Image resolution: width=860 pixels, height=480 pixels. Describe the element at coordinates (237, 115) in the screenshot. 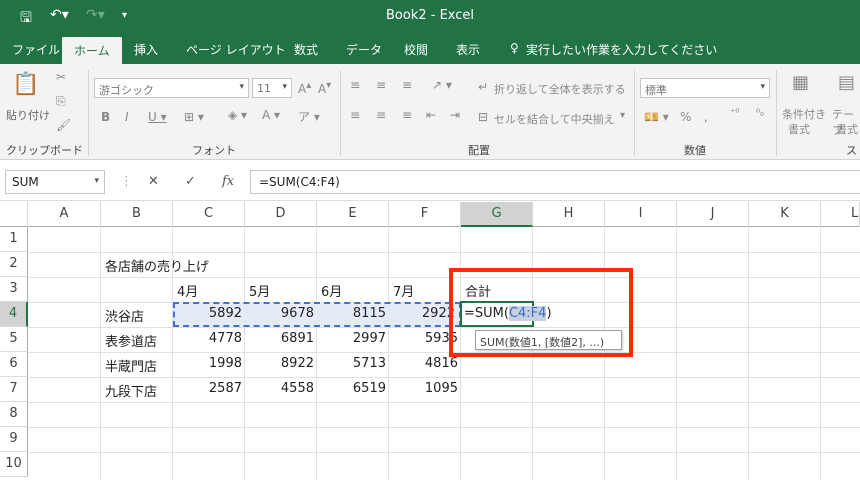

I see `fill-color-icon: ◈ ▾` at that location.